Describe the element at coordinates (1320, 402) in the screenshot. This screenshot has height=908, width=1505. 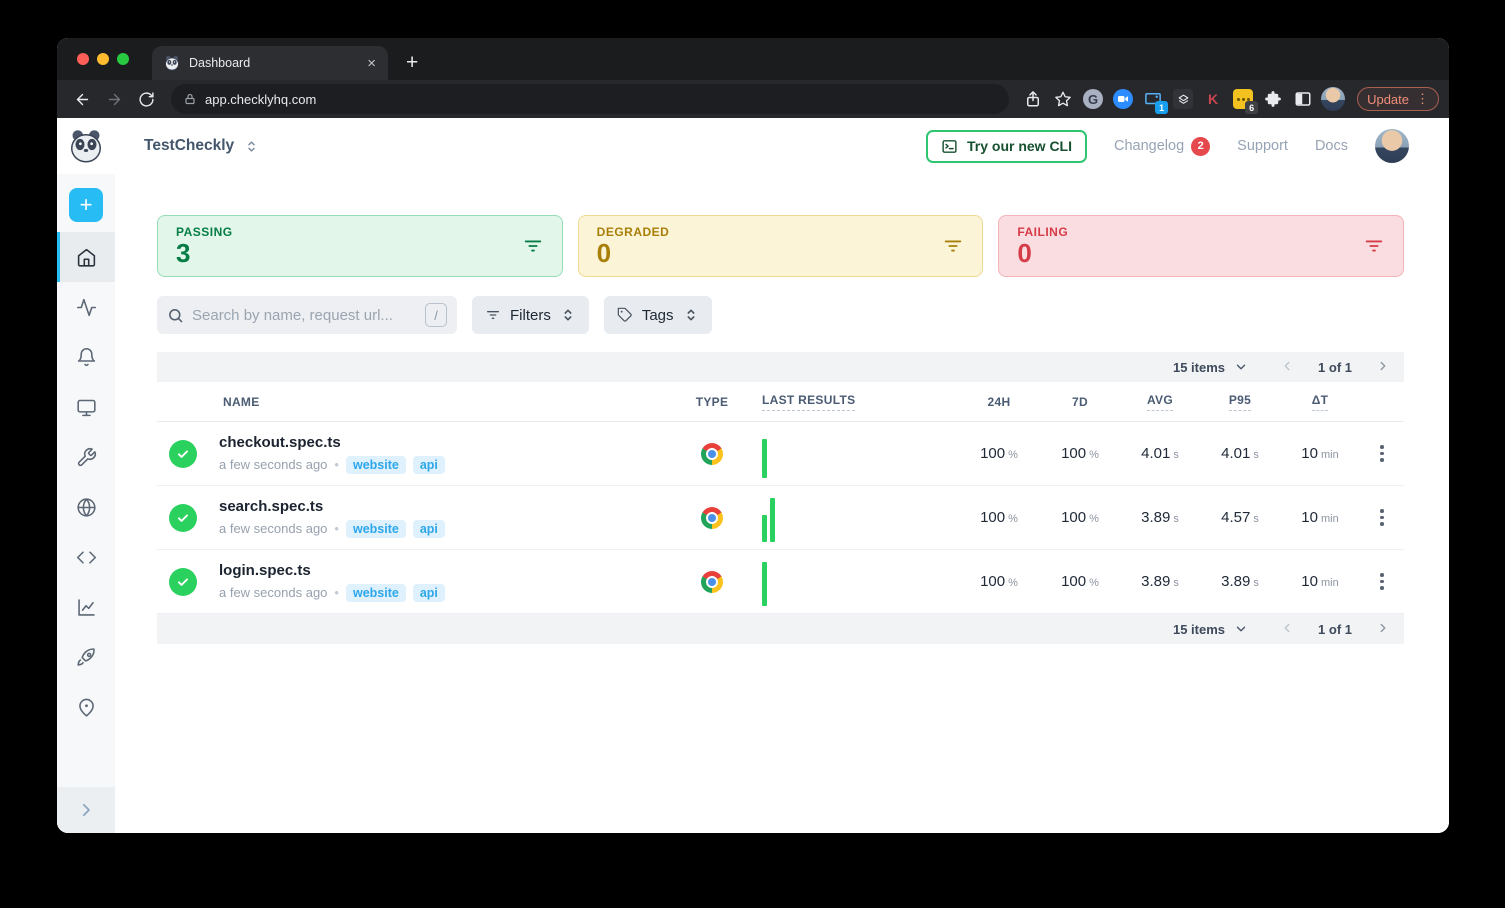
I see `column-delta-t: ΔT` at that location.